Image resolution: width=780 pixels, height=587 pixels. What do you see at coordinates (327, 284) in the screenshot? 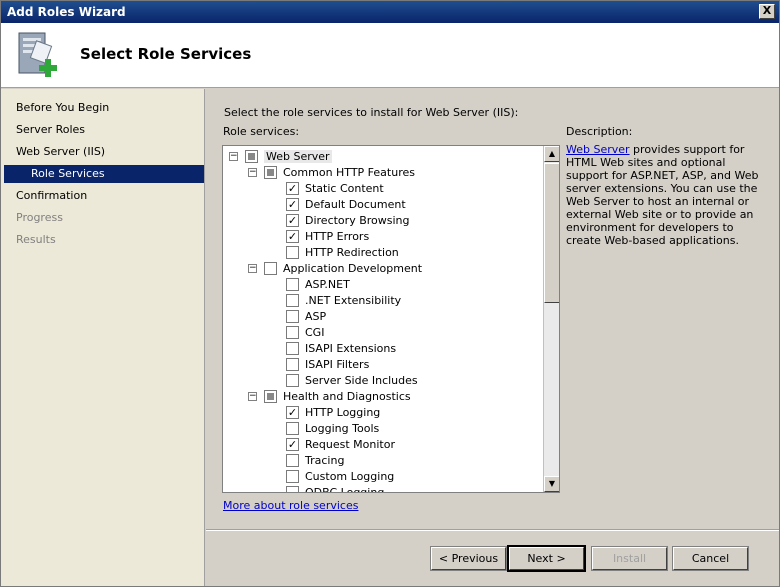
I see `tree-item-label: ASP.NET` at bounding box center [327, 284].